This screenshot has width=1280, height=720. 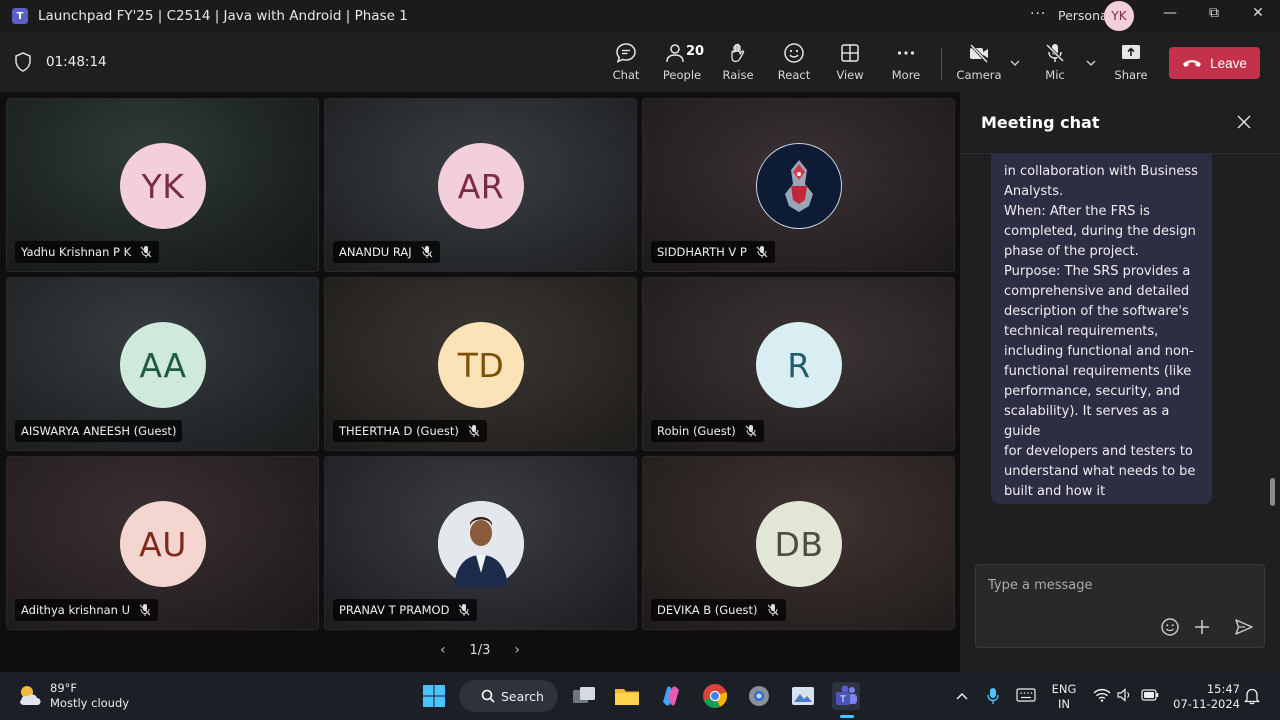 I want to click on participant-tile: DB DEVIKA B (Guest), so click(x=798, y=543).